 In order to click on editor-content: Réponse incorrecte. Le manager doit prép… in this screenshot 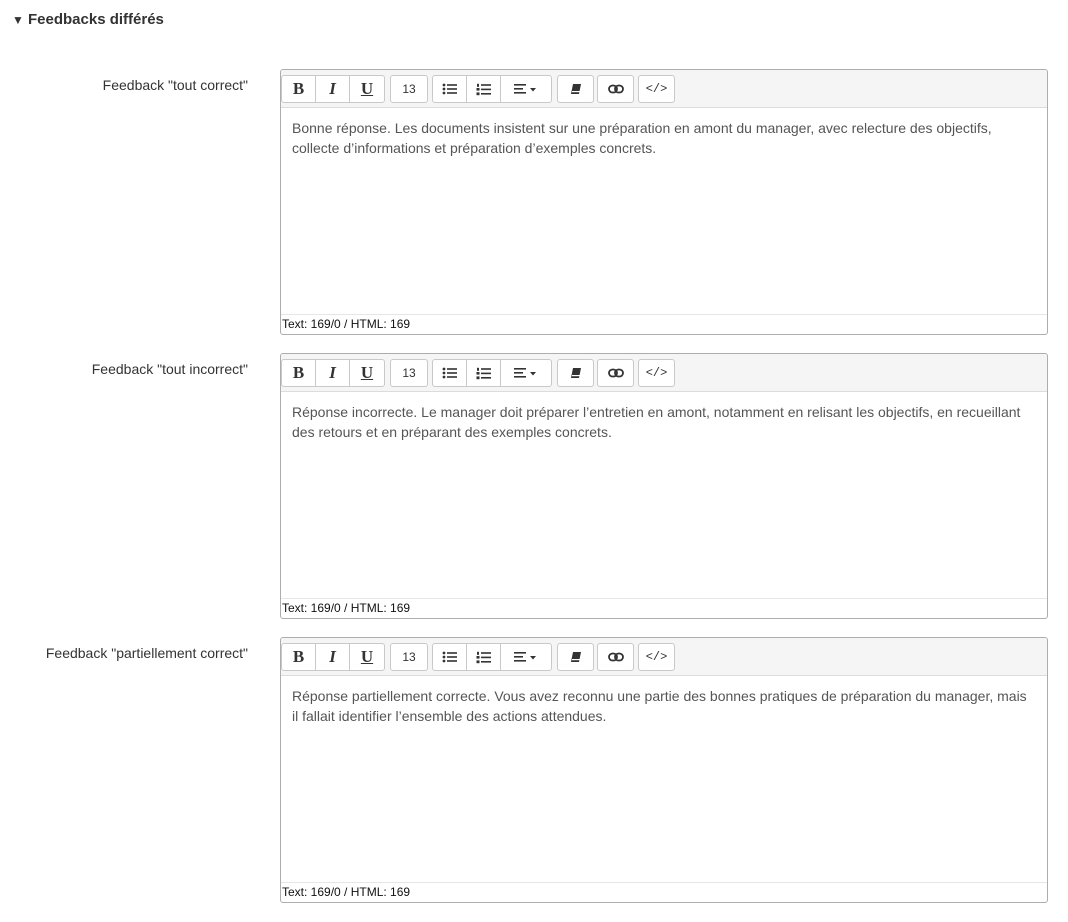, I will do `click(659, 422)`.